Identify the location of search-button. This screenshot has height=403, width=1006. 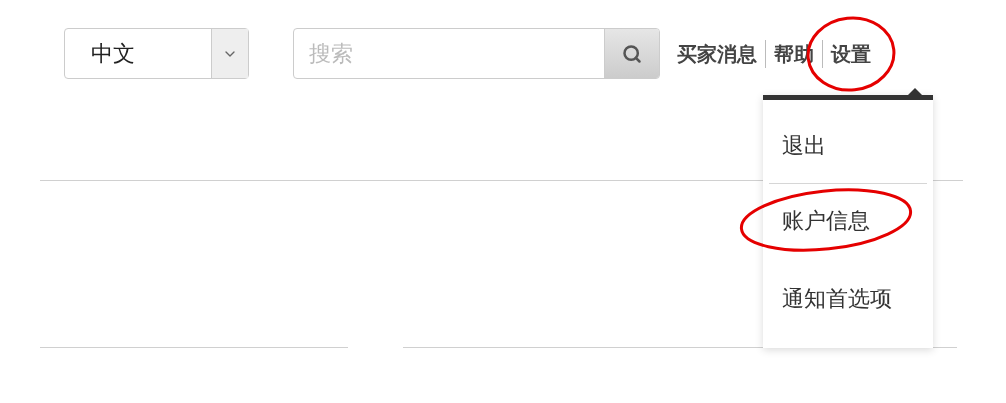
(631, 53).